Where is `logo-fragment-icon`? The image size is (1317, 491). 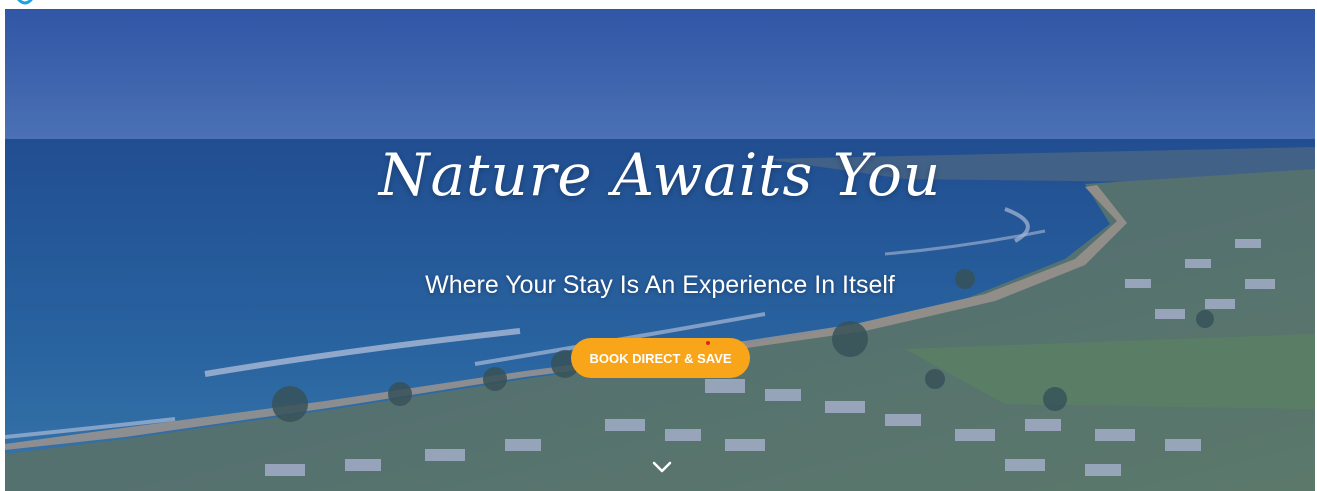 logo-fragment-icon is located at coordinates (25, 2).